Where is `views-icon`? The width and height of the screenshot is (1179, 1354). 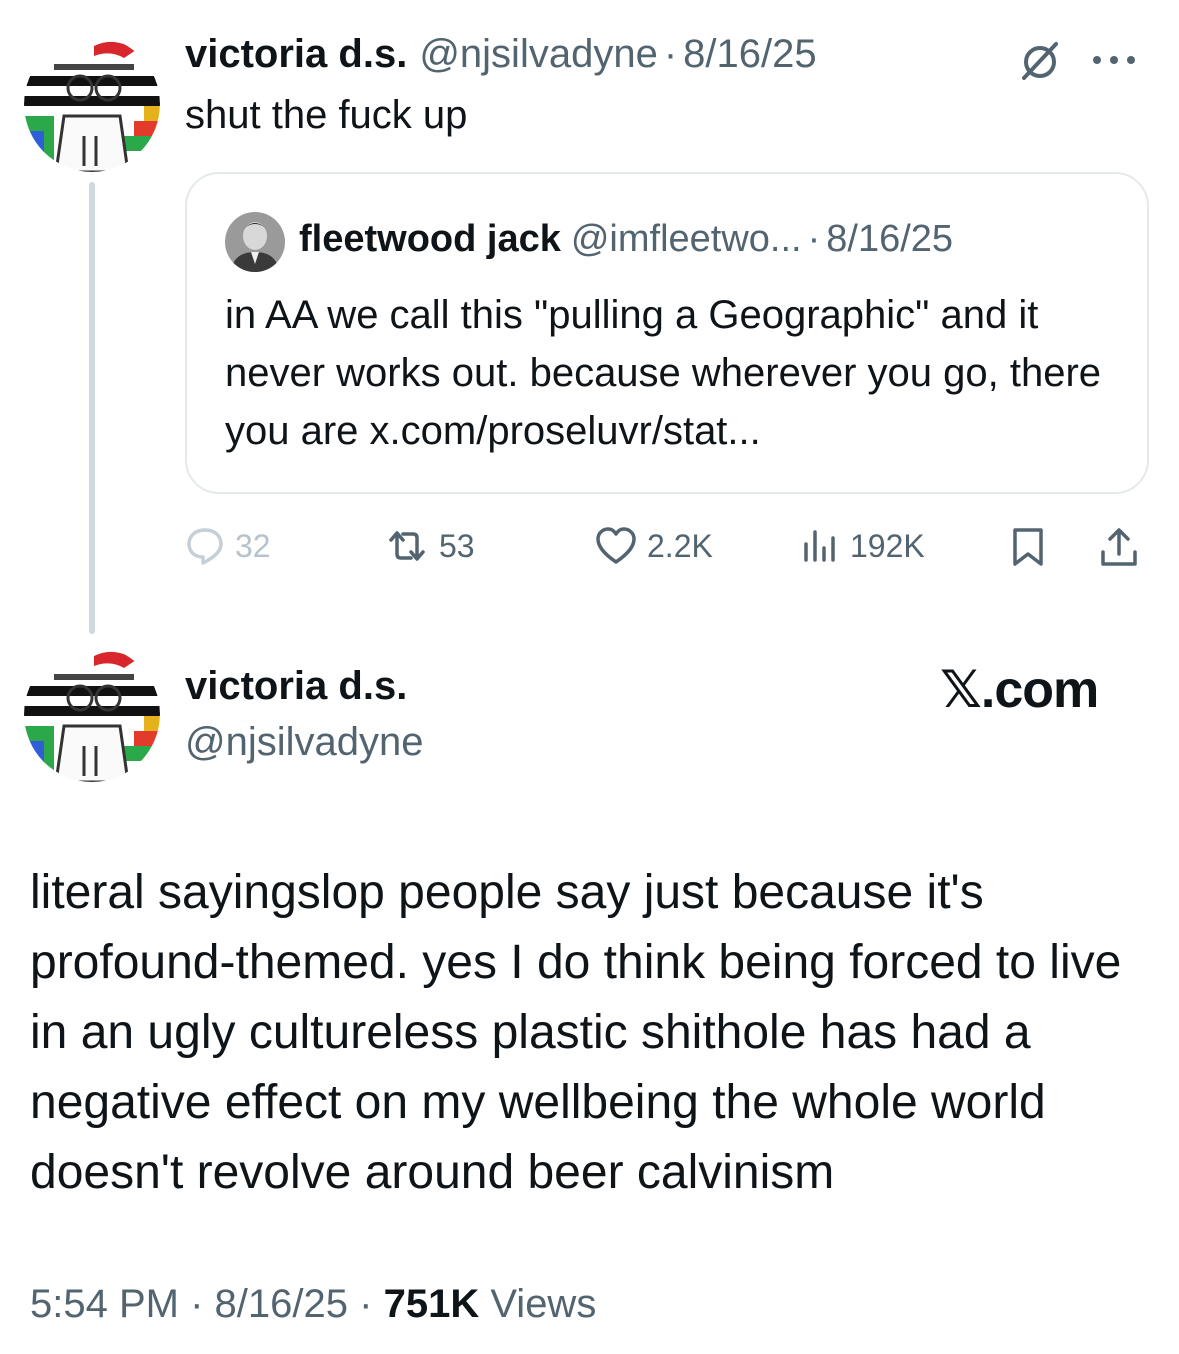 views-icon is located at coordinates (820, 546).